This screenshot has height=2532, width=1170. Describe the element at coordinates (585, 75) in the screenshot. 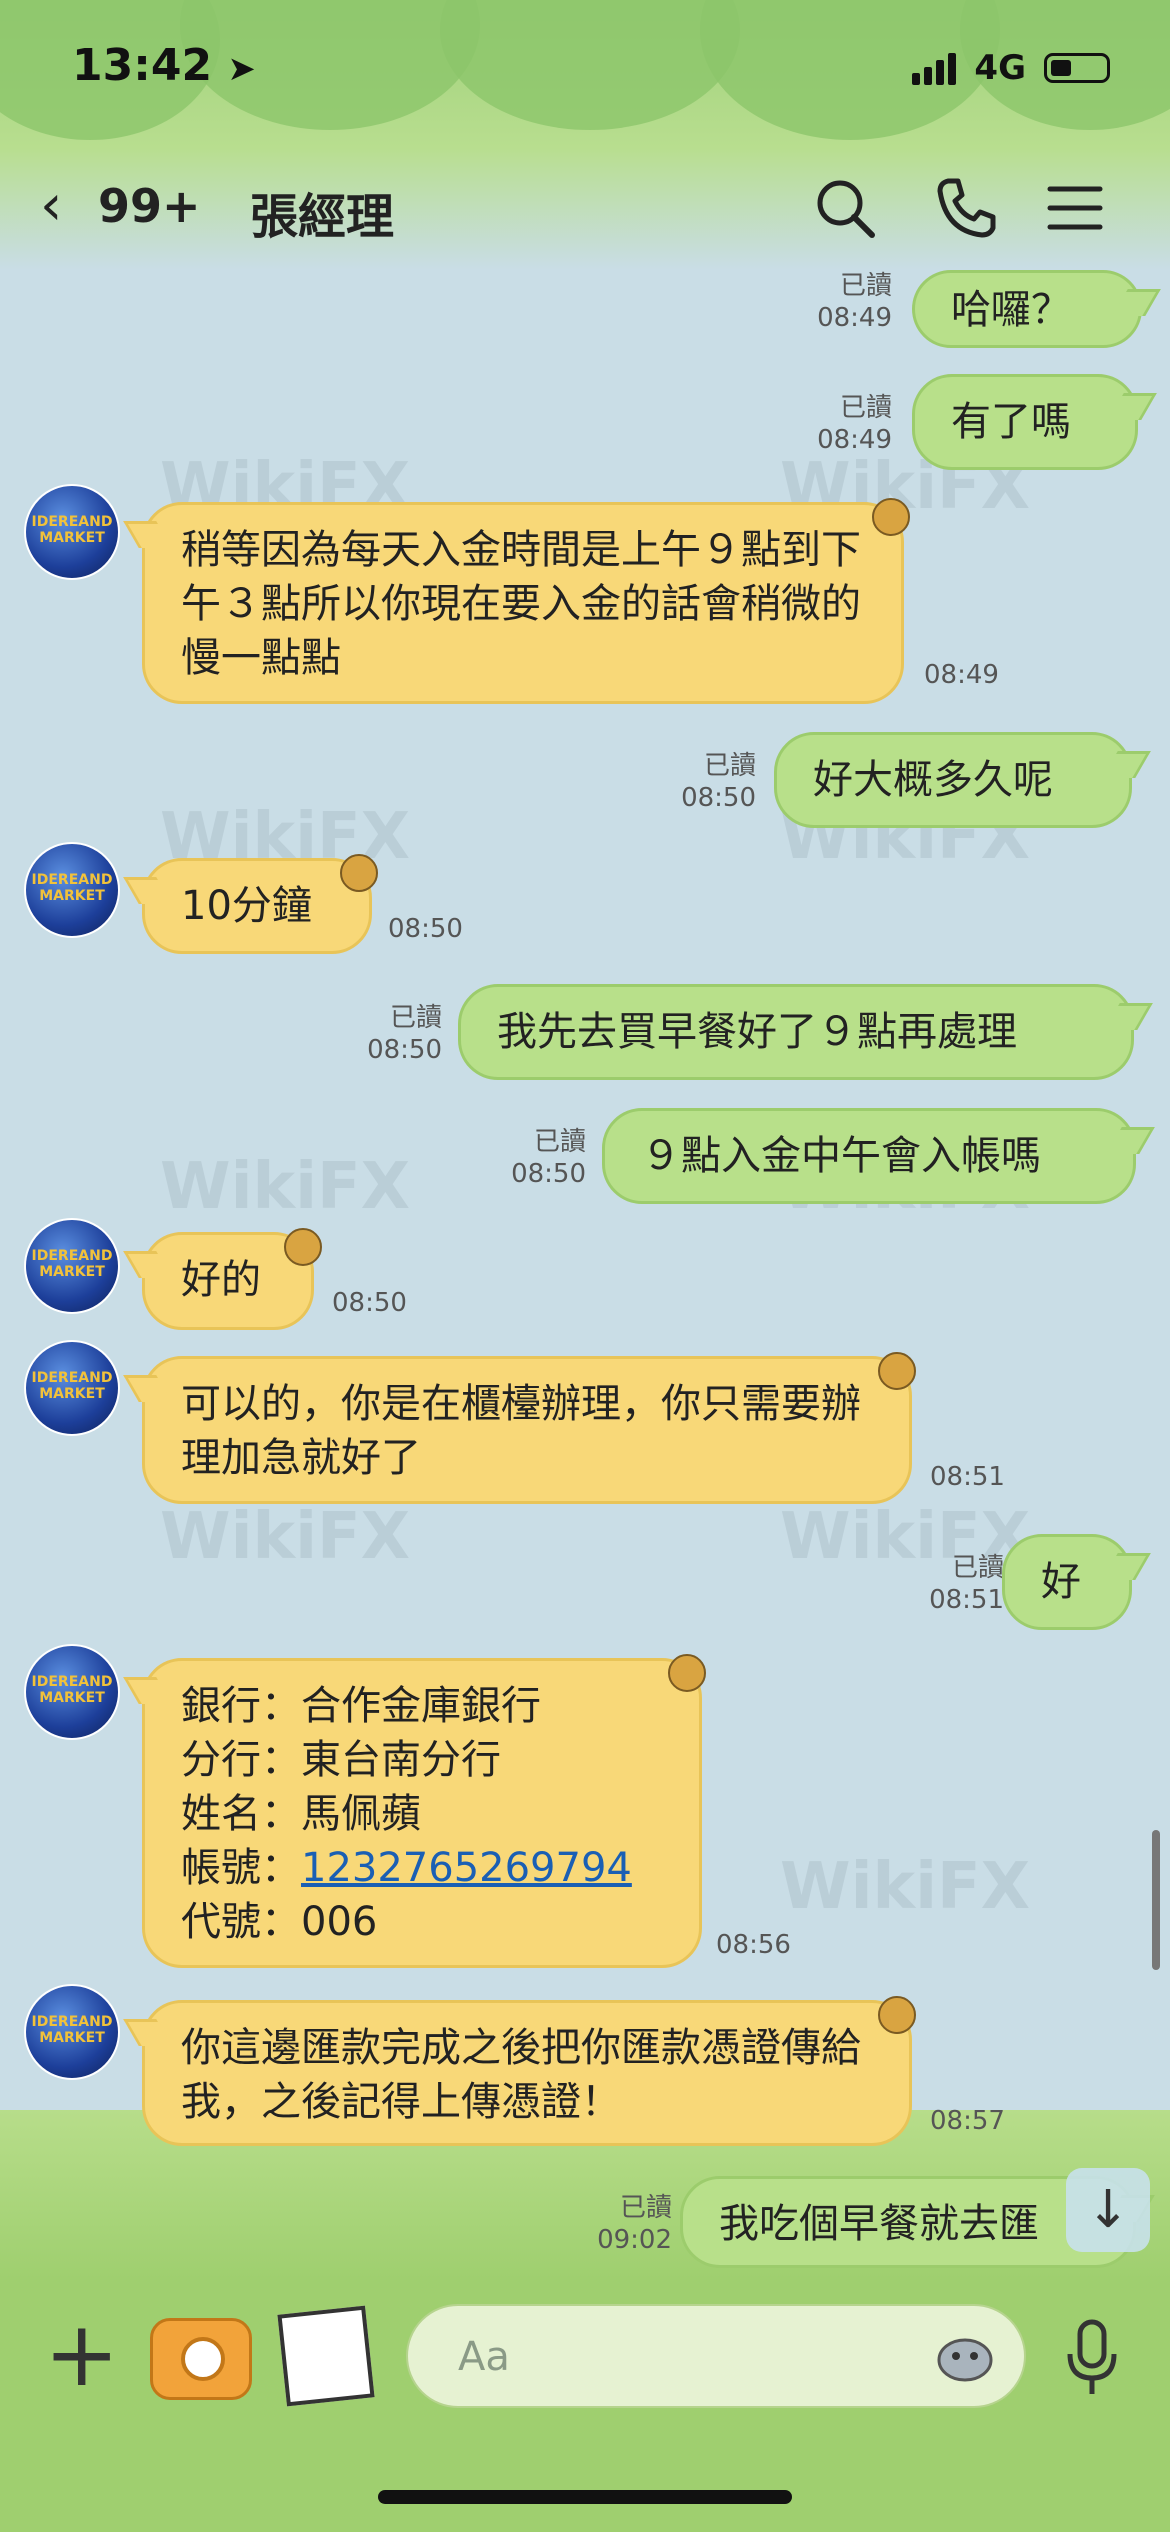

I see `status-bar: 13:42 ➤ 4G` at that location.